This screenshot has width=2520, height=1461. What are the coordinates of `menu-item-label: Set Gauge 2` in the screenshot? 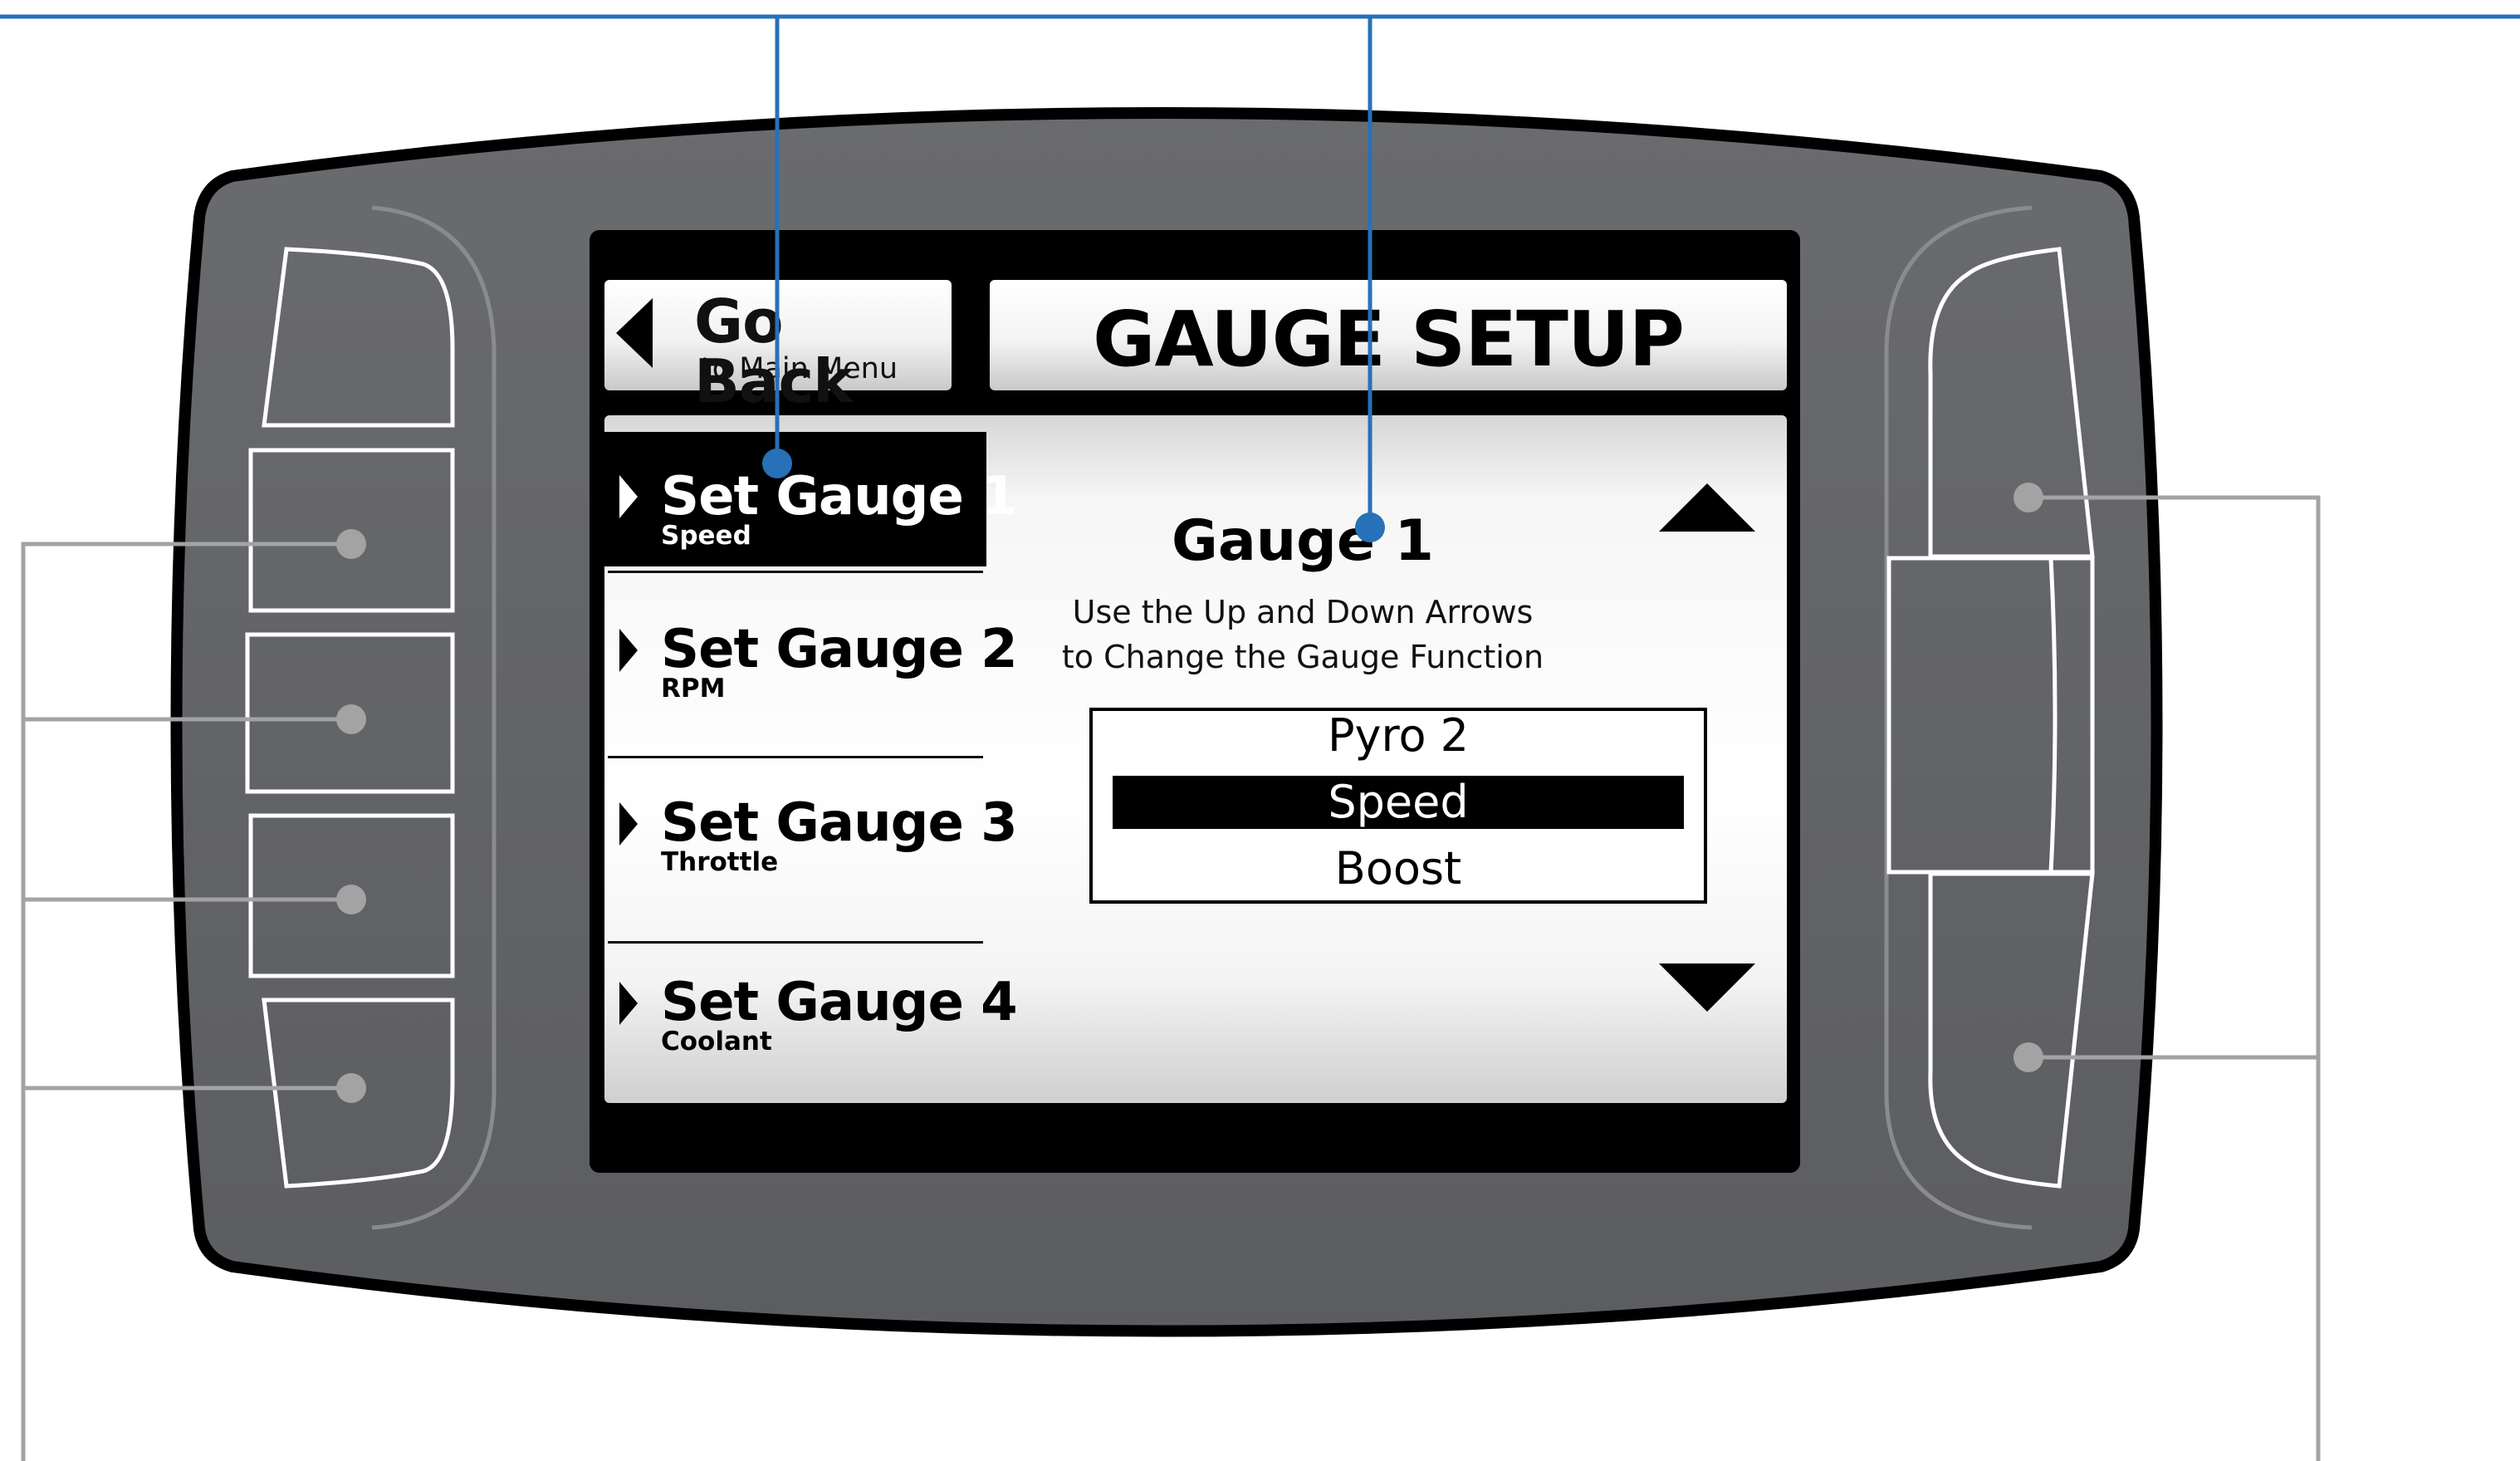 It's located at (839, 649).